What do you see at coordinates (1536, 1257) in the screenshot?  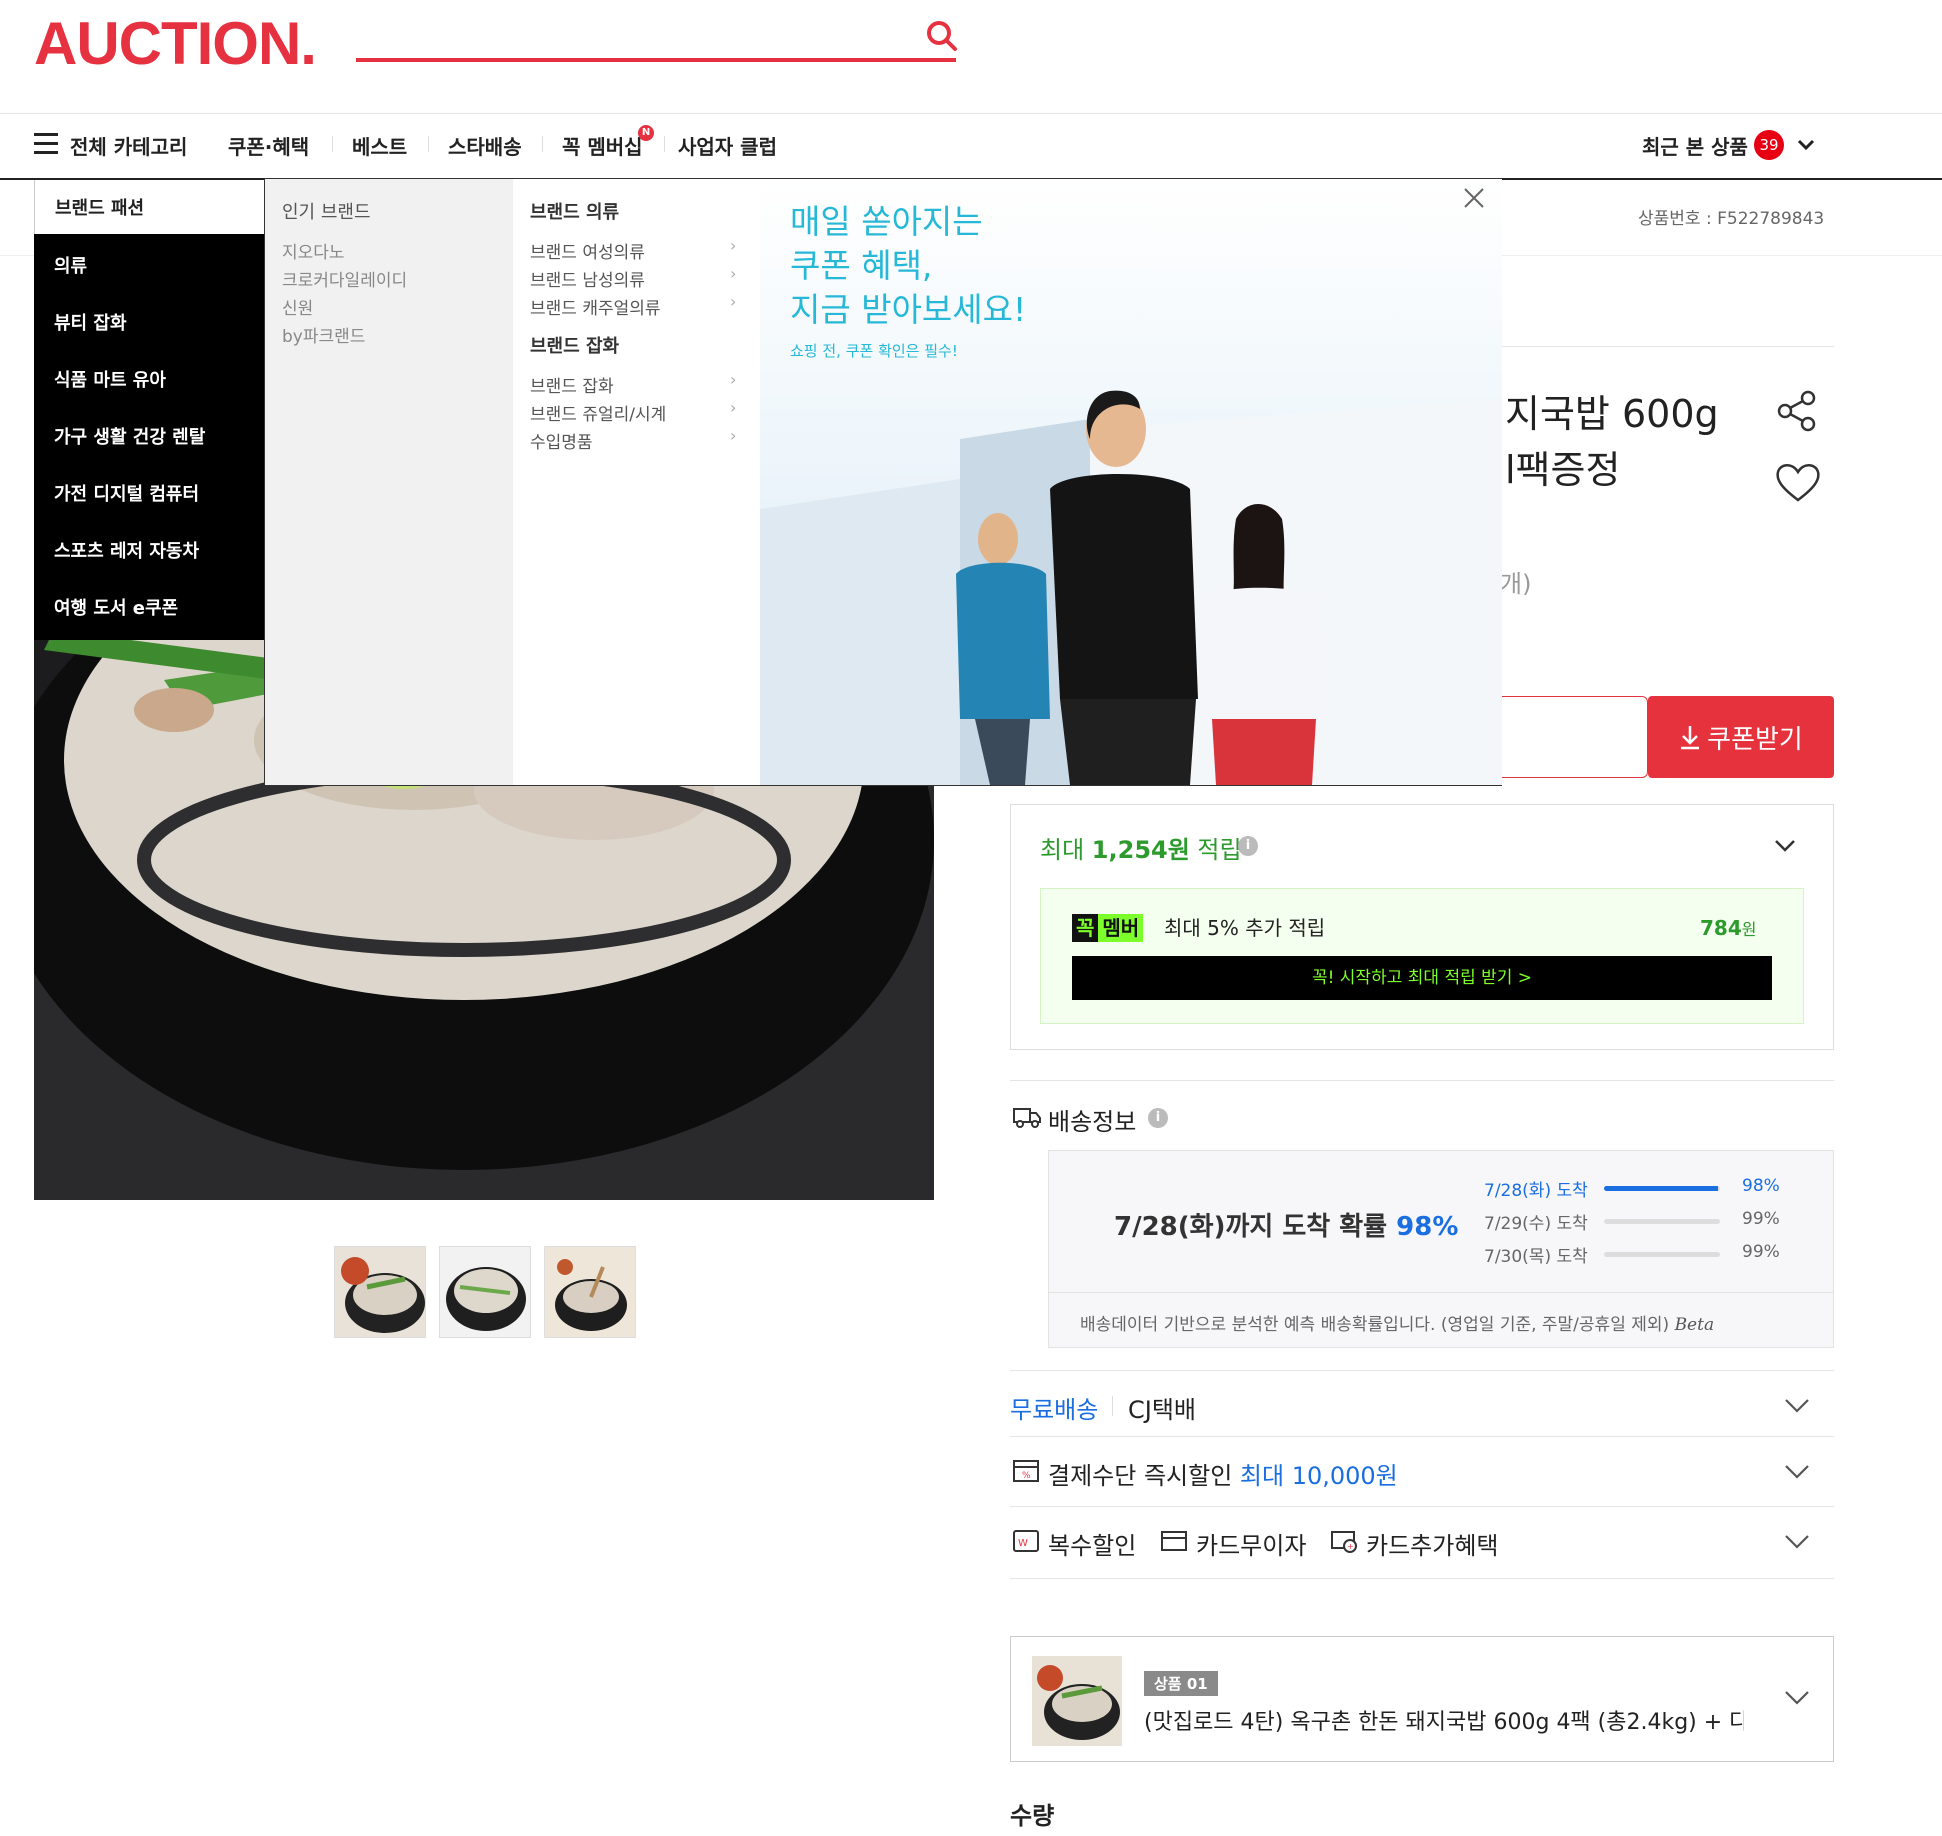 I see `arrival-date: 7/30(목) 도착` at bounding box center [1536, 1257].